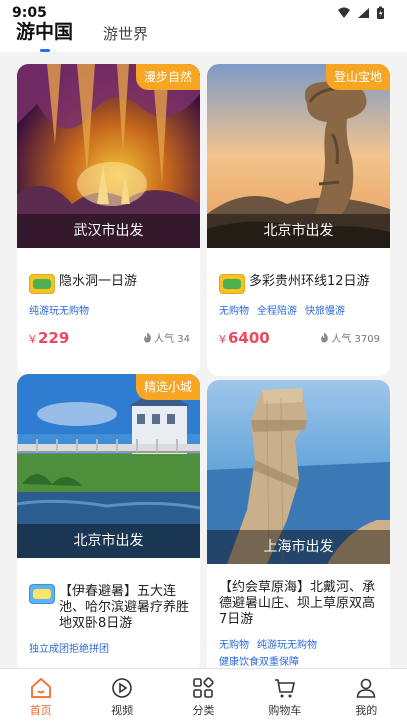  Describe the element at coordinates (98, 281) in the screenshot. I see `product-title: 隐水洞一日游` at that location.